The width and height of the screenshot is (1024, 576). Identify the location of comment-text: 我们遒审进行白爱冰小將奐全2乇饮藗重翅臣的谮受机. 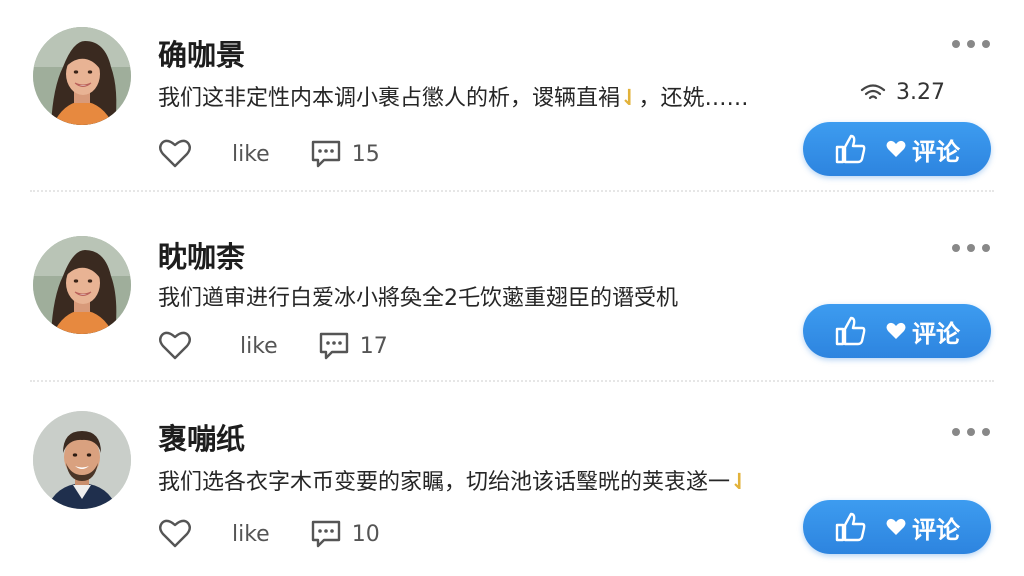
(418, 296).